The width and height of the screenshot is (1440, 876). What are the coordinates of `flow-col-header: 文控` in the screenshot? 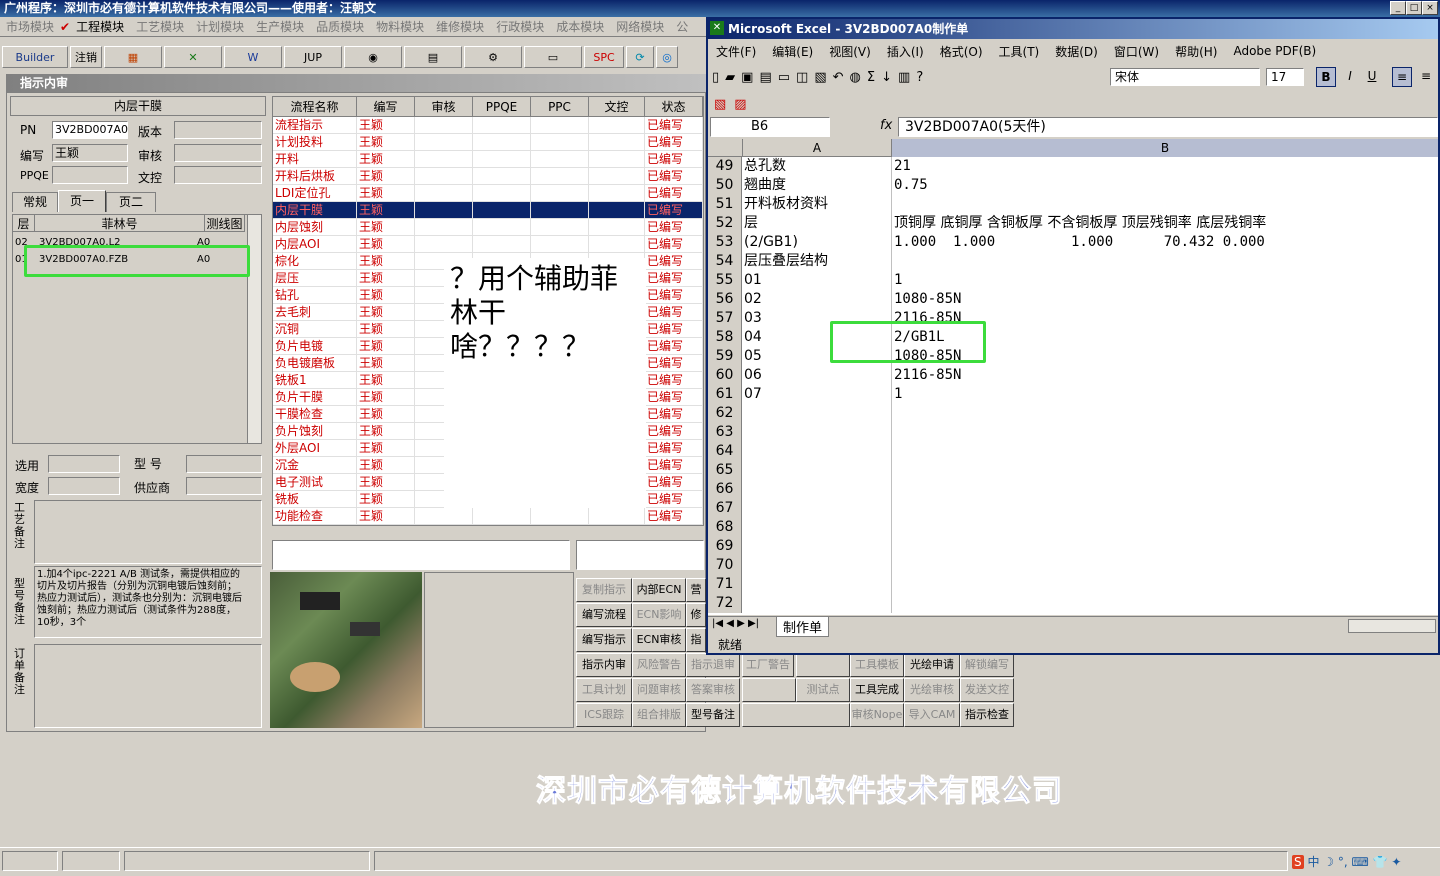 It's located at (617, 107).